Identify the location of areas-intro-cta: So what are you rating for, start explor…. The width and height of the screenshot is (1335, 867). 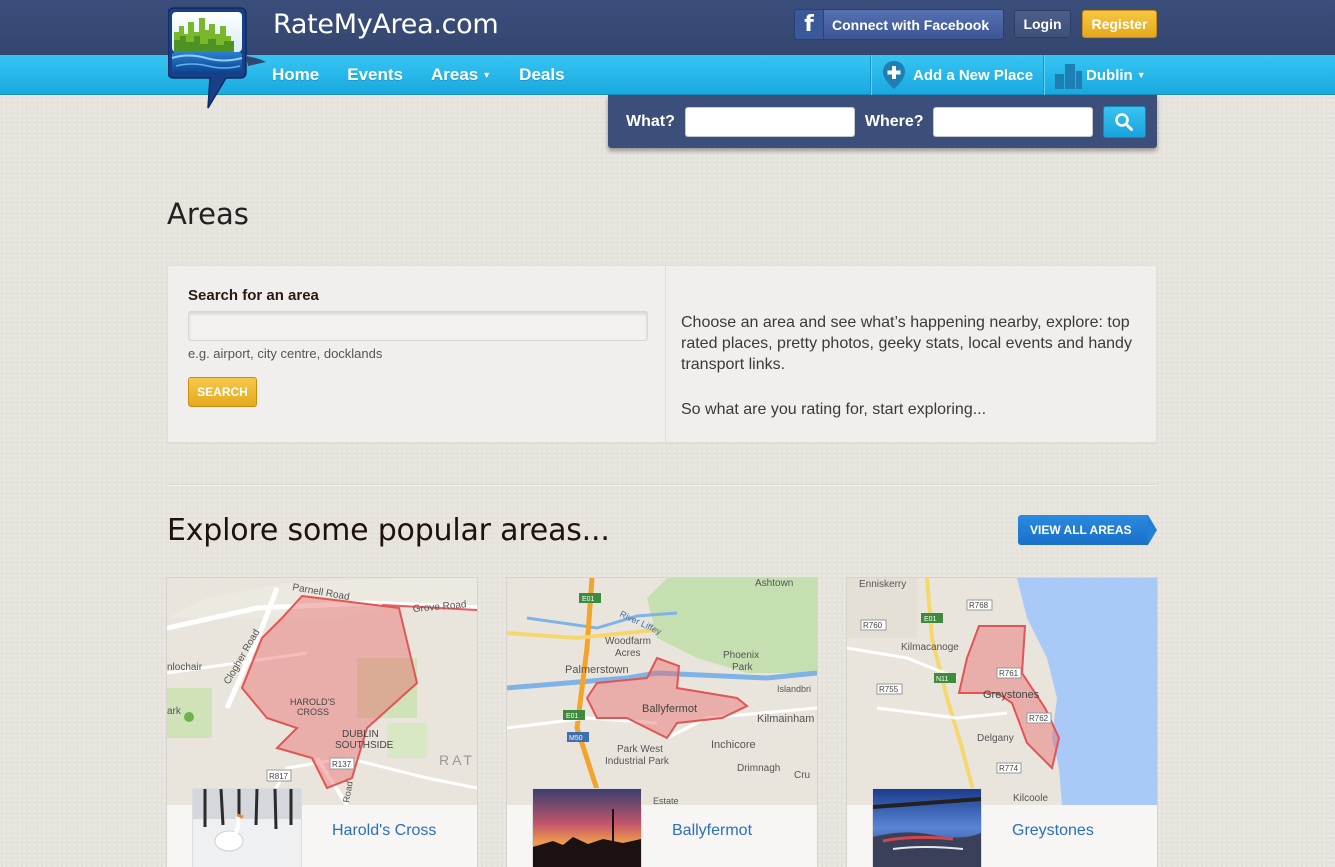
(834, 409).